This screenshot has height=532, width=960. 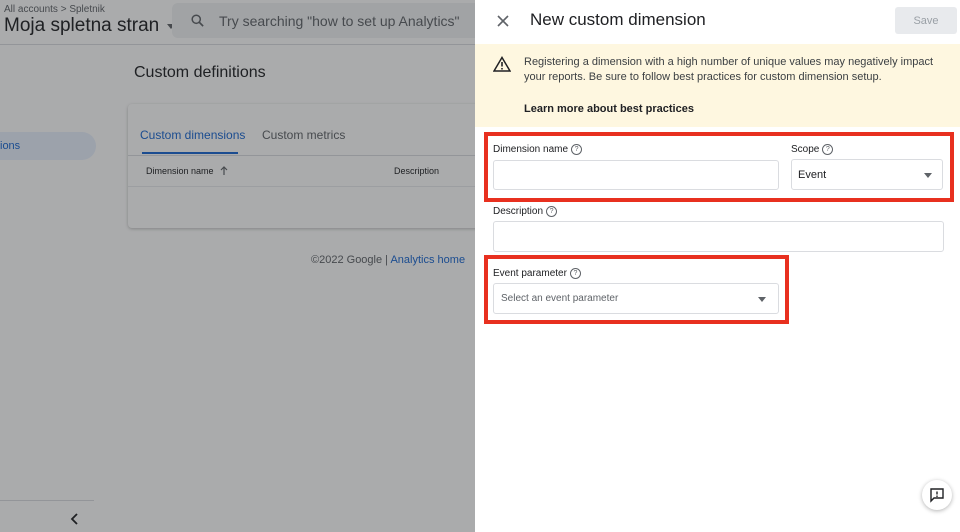 I want to click on close-icon, so click(x=503, y=21).